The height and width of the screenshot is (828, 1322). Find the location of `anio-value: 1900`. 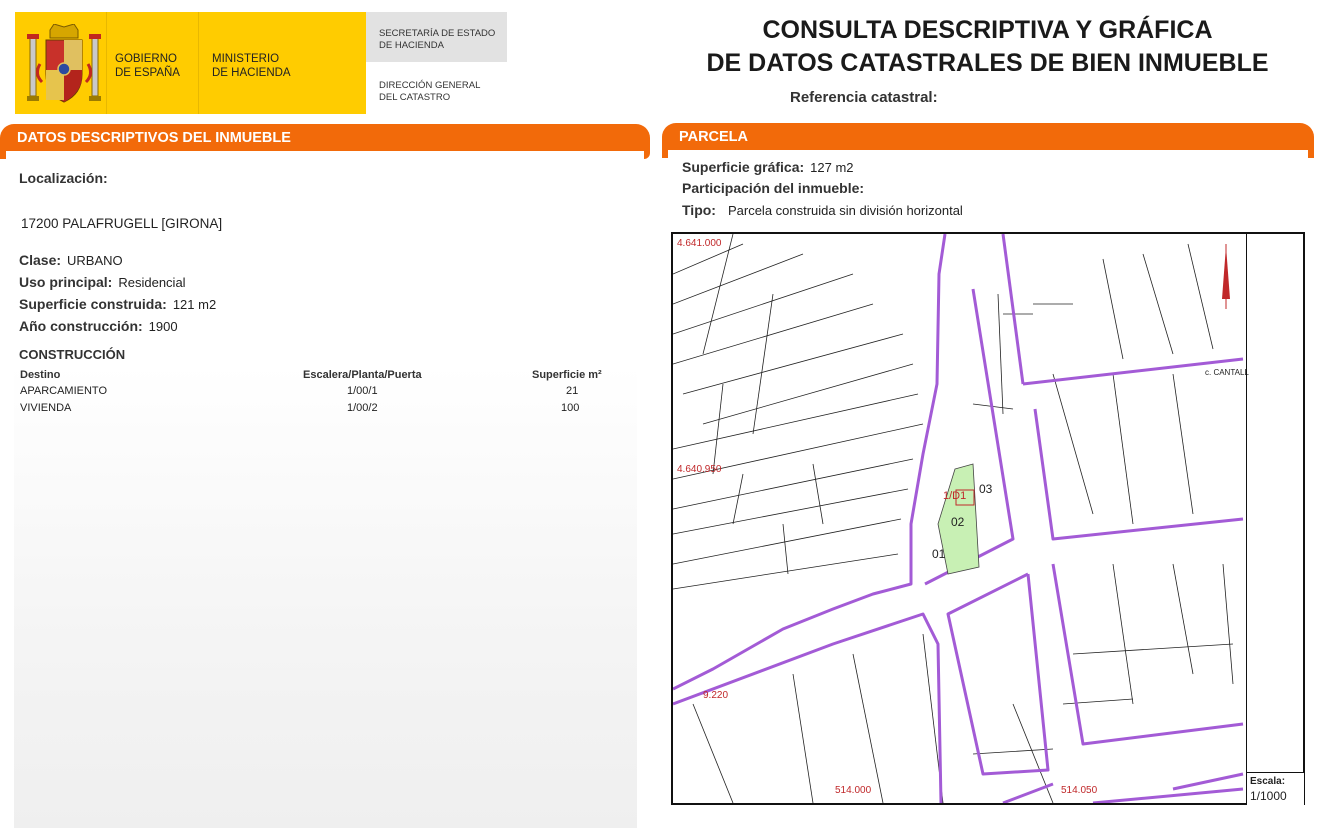

anio-value: 1900 is located at coordinates (163, 326).